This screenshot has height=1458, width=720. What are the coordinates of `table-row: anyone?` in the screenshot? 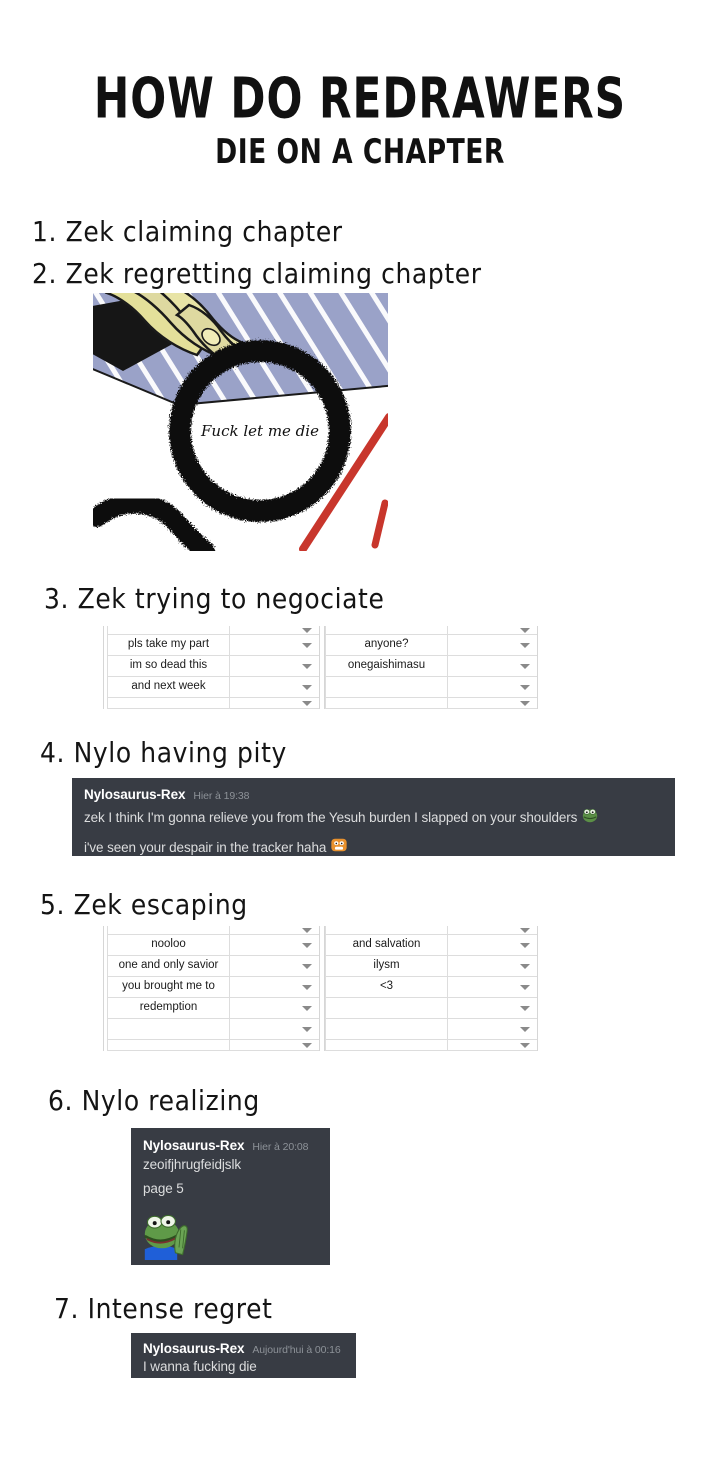 It's located at (431, 645).